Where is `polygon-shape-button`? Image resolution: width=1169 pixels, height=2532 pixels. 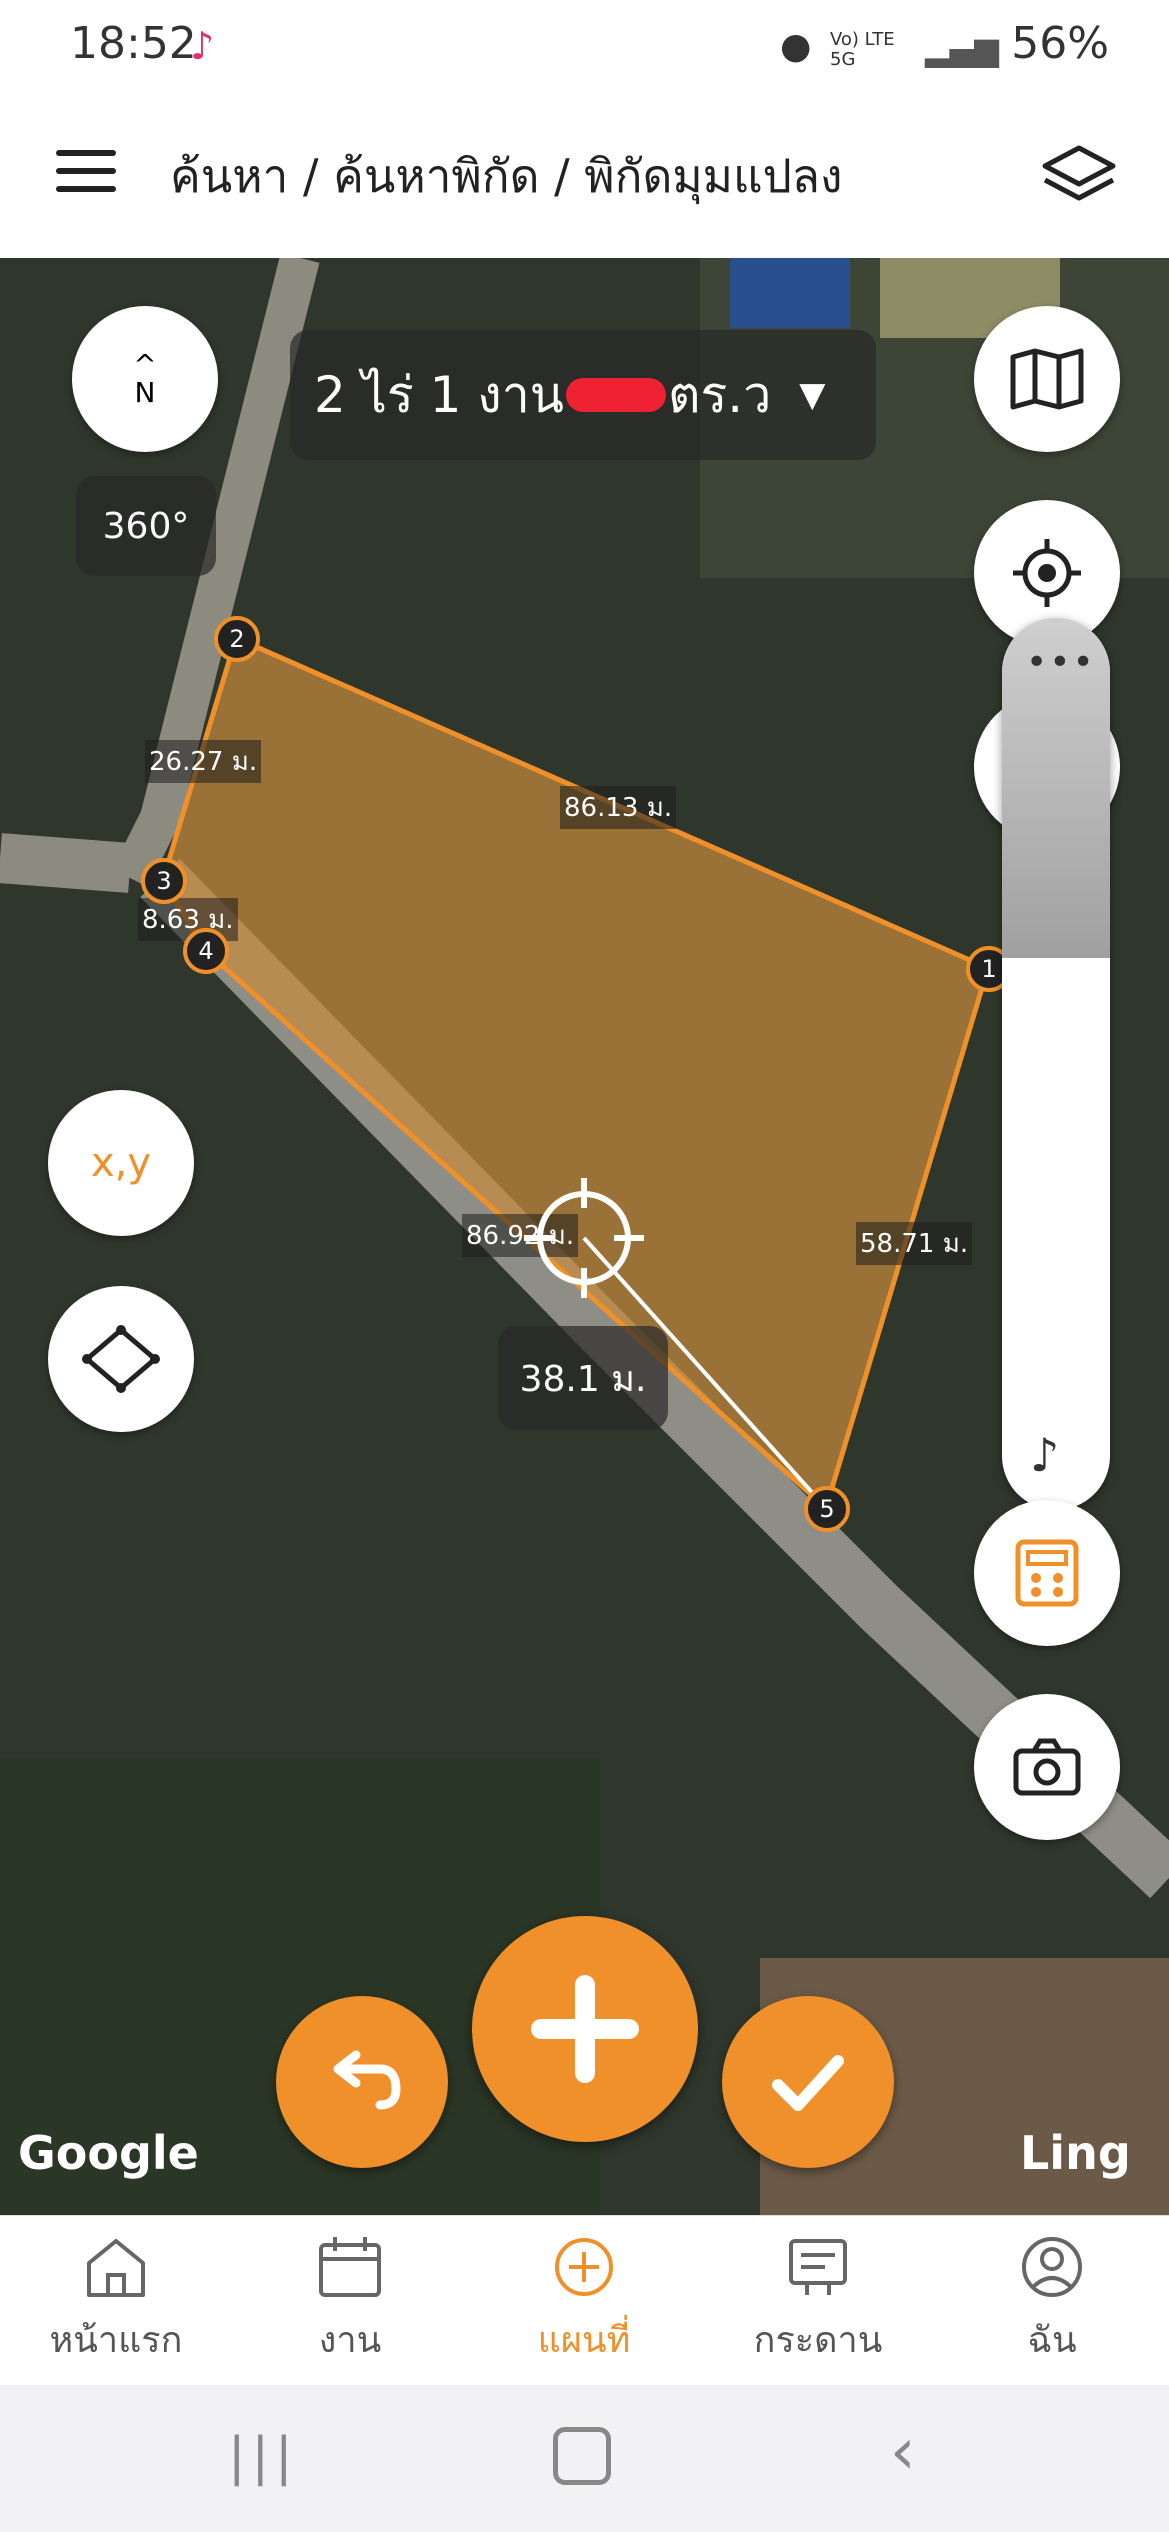 polygon-shape-button is located at coordinates (121, 1359).